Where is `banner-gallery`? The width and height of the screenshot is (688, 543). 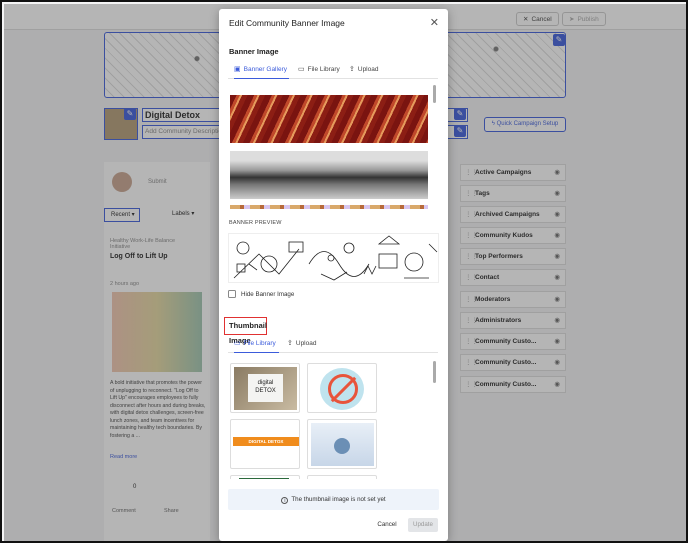 banner-gallery is located at coordinates (333, 148).